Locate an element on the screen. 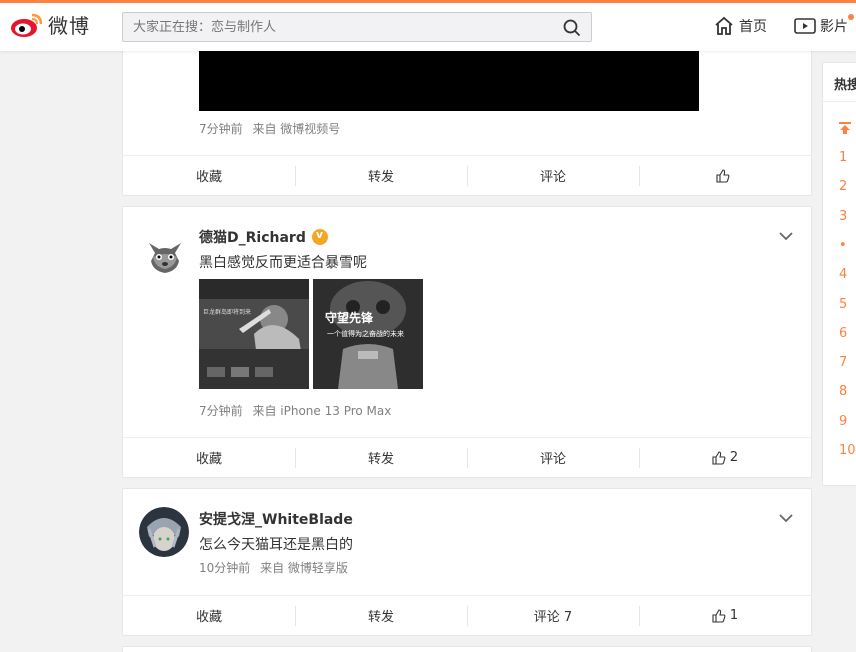 This screenshot has height=652, width=856. post-meta: 10分钟前 来自 微博轻享版 is located at coordinates (273, 567).